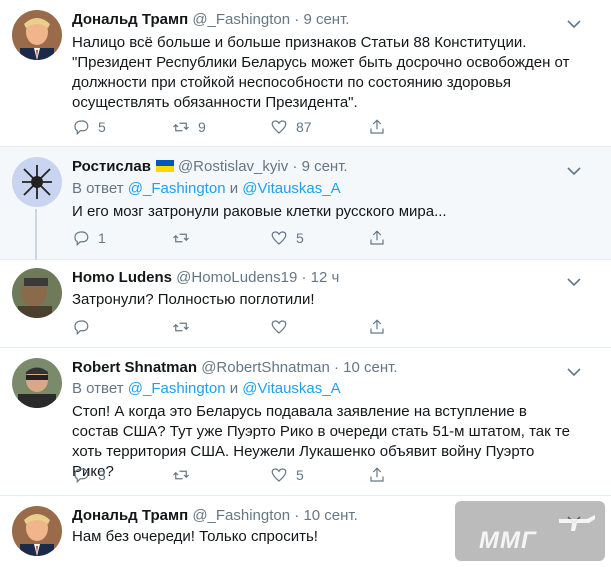  I want to click on tweet-text: Затронули? Полностью поглотили!, so click(193, 299).